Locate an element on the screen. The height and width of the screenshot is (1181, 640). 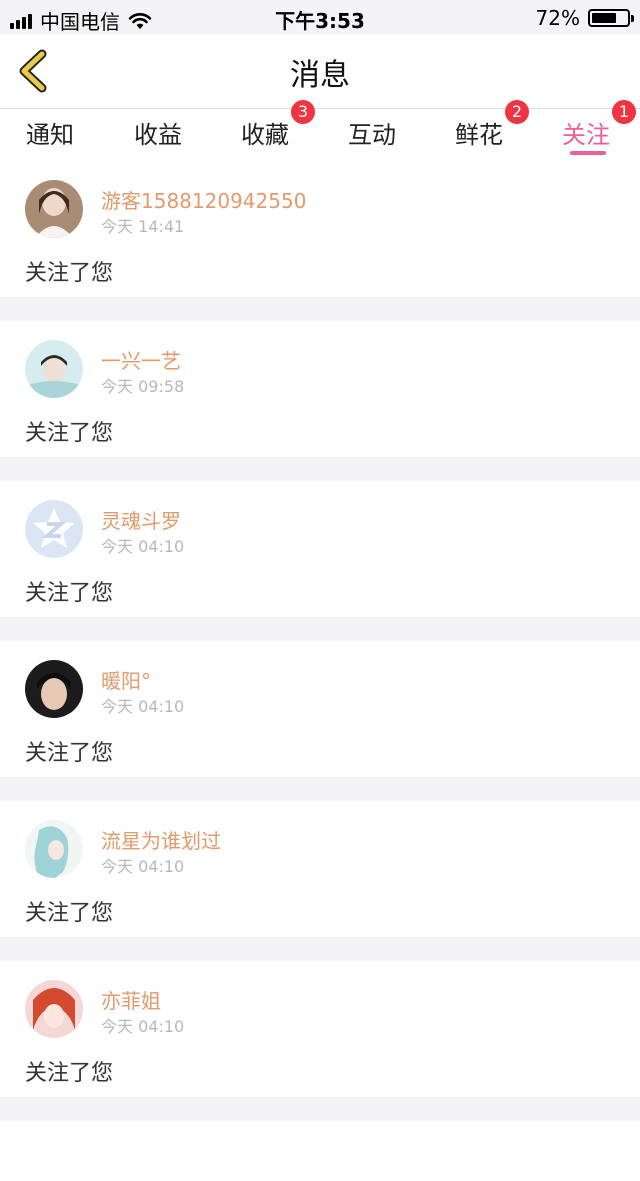
username: 暖阳° is located at coordinates (126, 679).